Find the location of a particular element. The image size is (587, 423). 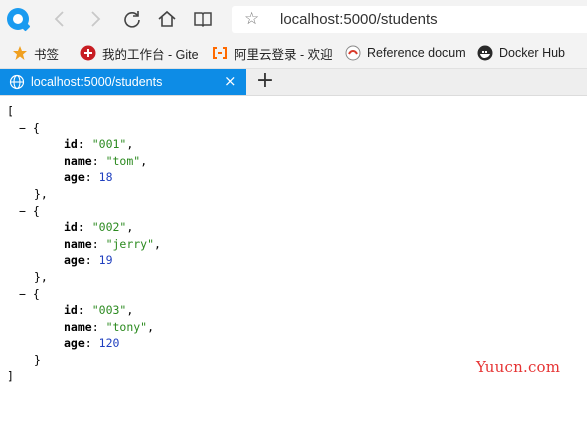

bookmark-label: 书签 is located at coordinates (47, 54).